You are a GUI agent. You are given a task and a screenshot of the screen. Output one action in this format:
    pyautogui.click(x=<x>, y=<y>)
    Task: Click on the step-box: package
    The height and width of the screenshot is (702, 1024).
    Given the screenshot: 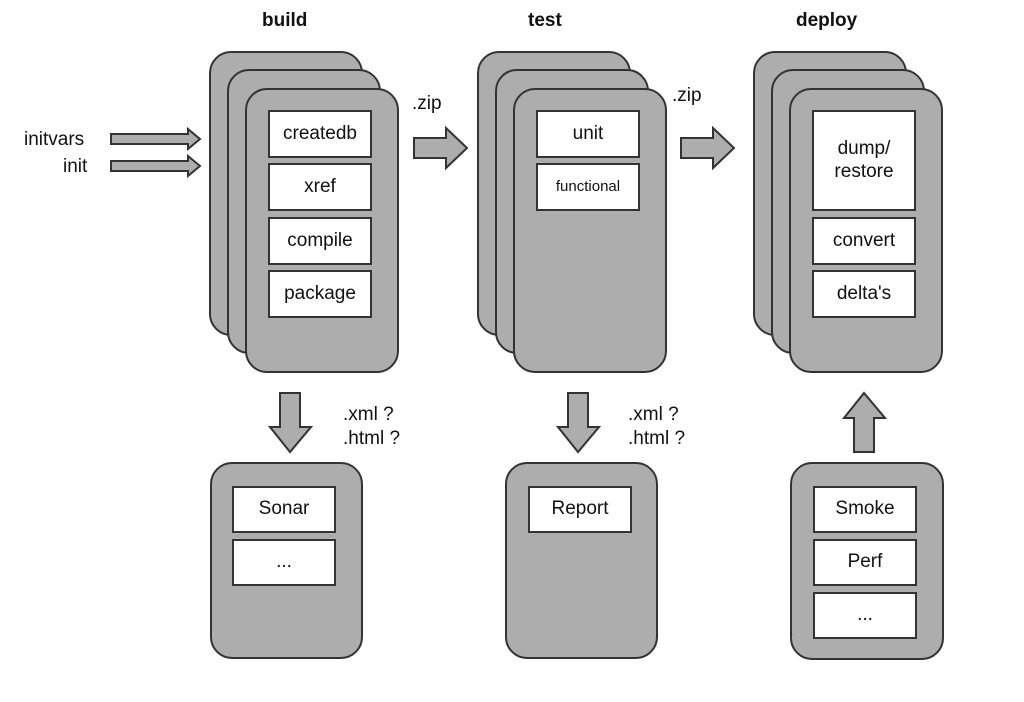 What is the action you would take?
    pyautogui.click(x=320, y=294)
    